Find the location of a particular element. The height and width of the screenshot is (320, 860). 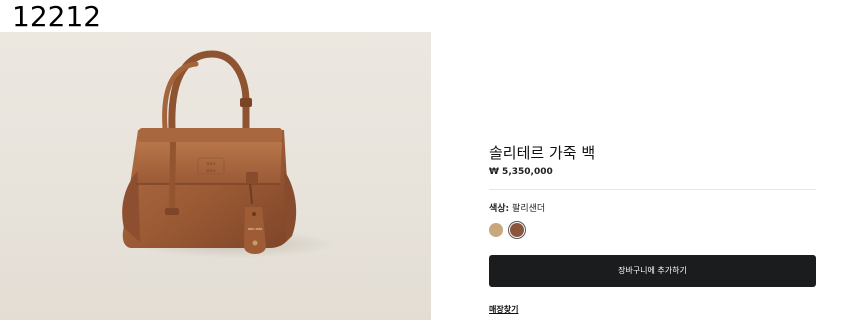

find-store-link: 매장찾기 is located at coordinates (503, 309).